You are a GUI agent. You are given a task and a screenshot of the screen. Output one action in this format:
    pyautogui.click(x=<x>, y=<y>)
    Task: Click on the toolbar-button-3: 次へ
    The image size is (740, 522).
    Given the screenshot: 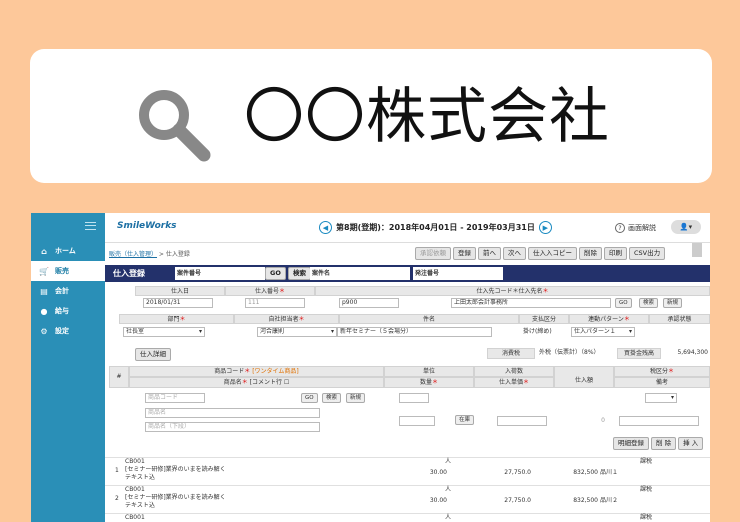 What is the action you would take?
    pyautogui.click(x=514, y=253)
    